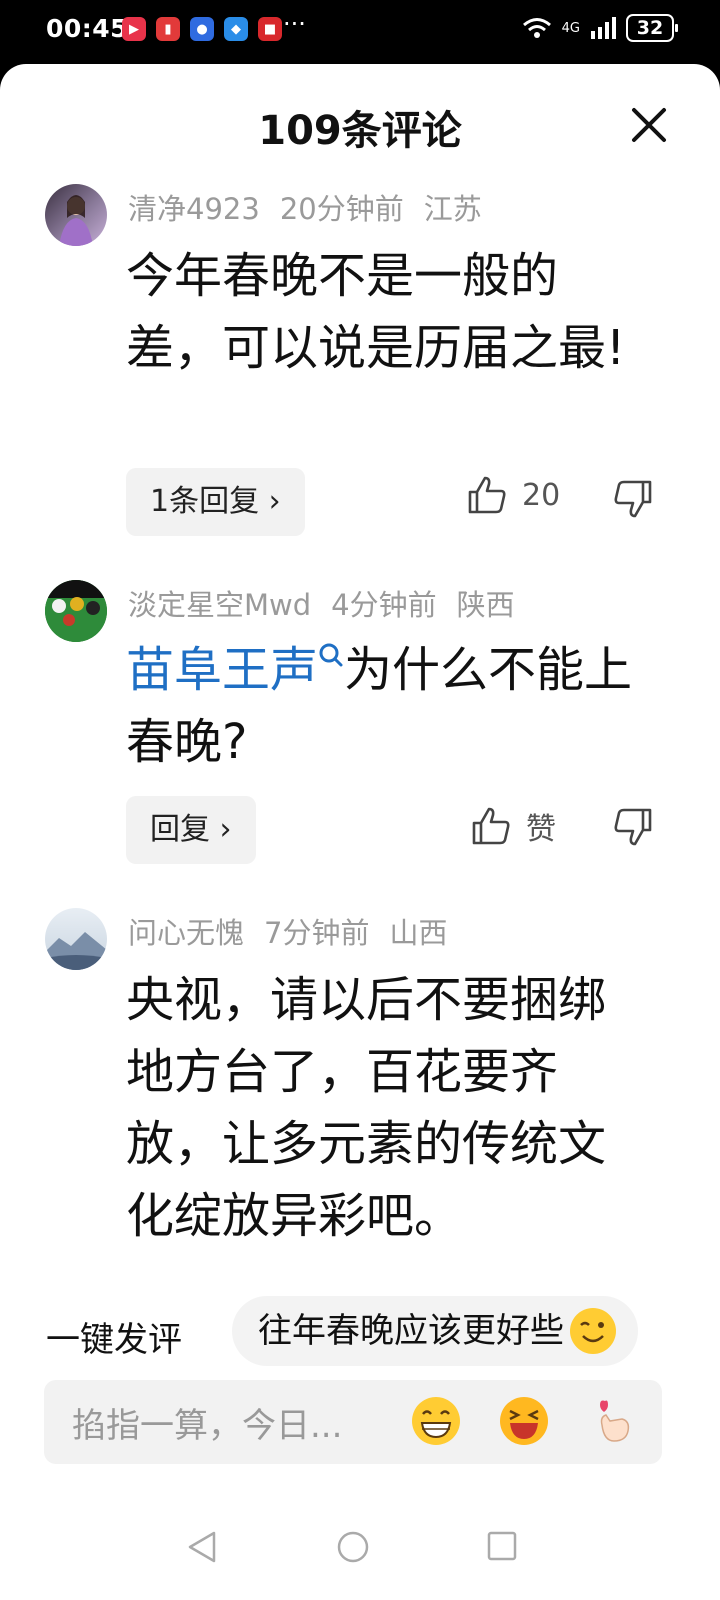  Describe the element at coordinates (541, 829) in the screenshot. I see `like-count: 赞` at that location.